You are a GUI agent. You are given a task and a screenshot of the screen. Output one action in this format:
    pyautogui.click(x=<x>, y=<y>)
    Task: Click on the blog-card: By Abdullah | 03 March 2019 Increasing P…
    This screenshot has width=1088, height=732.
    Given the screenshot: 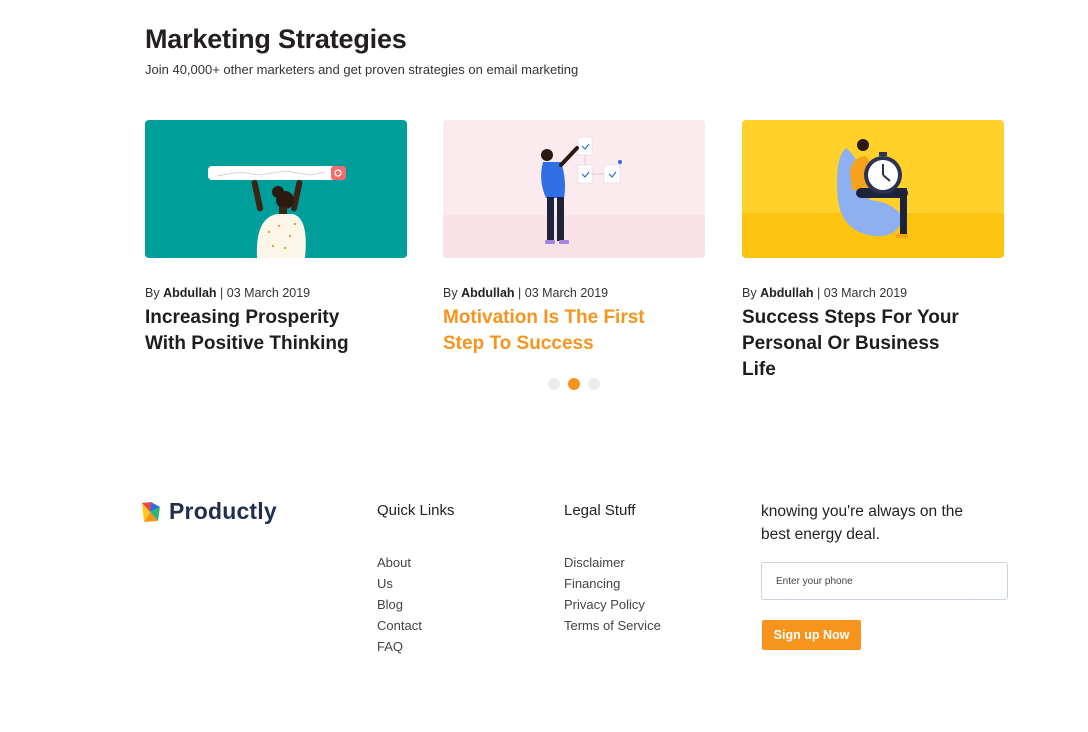 What is the action you would take?
    pyautogui.click(x=276, y=238)
    